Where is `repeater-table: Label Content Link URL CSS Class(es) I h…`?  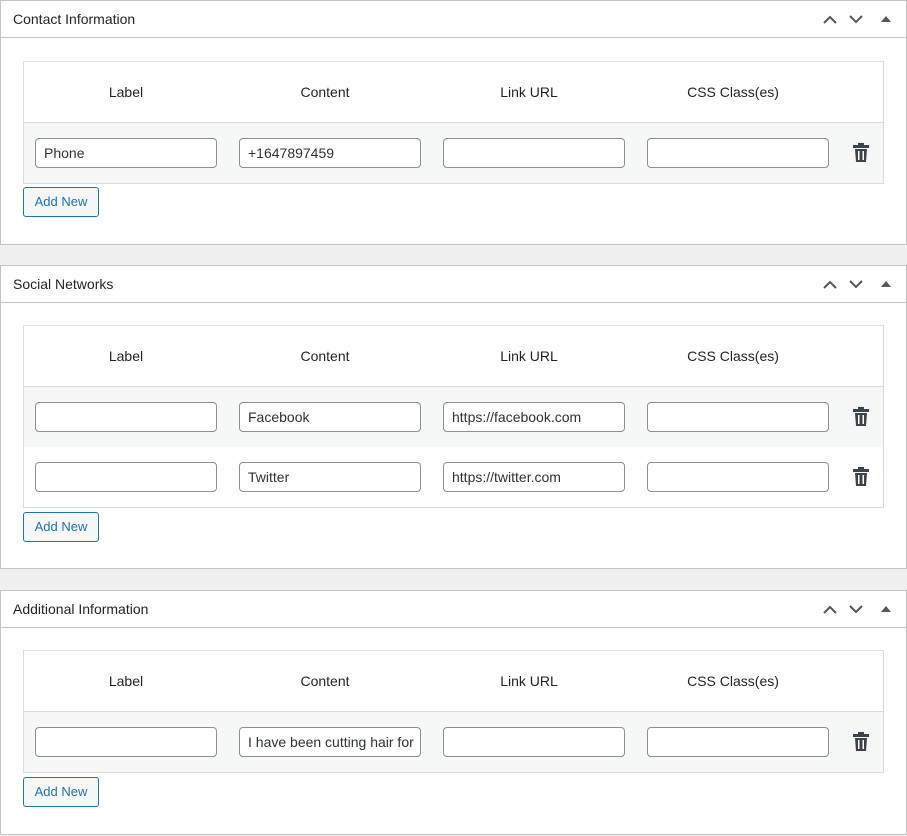 repeater-table: Label Content Link URL CSS Class(es) I h… is located at coordinates (453, 711).